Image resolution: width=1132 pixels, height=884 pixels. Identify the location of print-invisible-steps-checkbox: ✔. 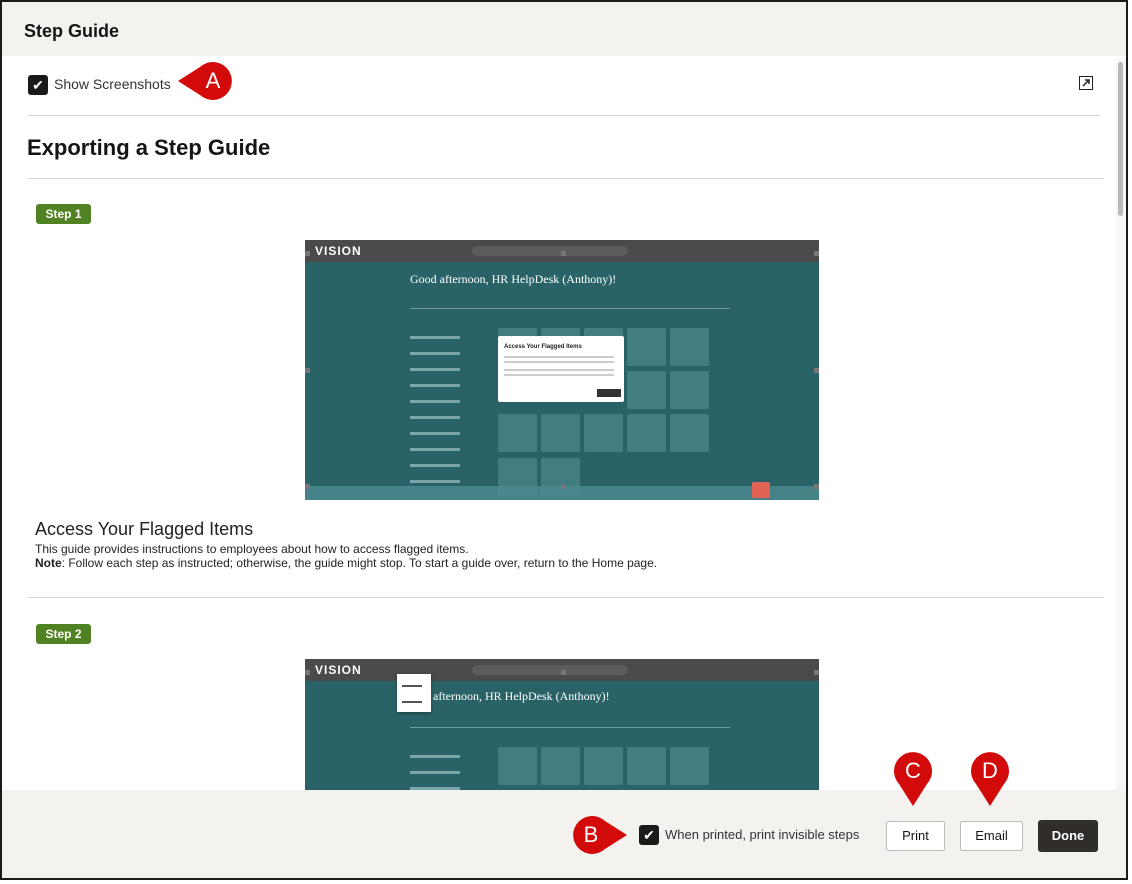
(649, 835).